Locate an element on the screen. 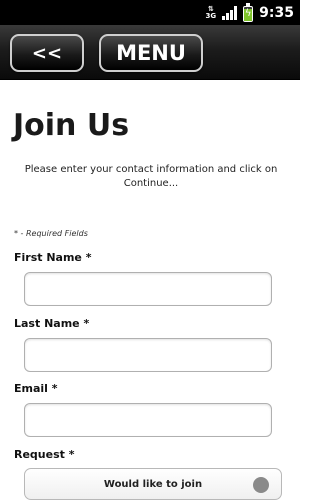  page-title: Join Us is located at coordinates (71, 125).